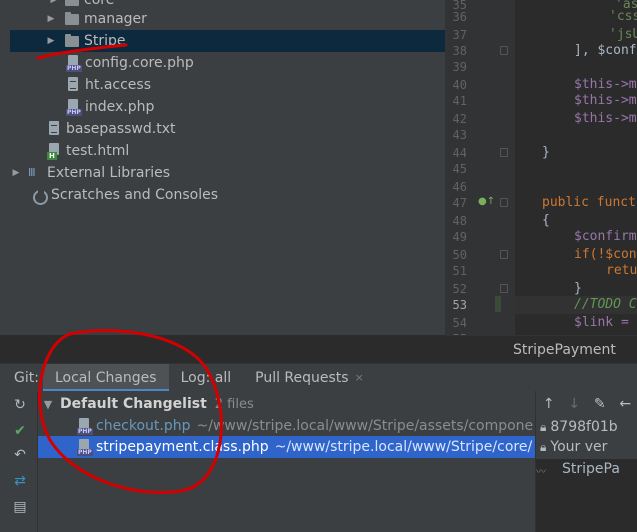 The width and height of the screenshot is (637, 532). I want to click on changelist-count: 2 files, so click(234, 404).